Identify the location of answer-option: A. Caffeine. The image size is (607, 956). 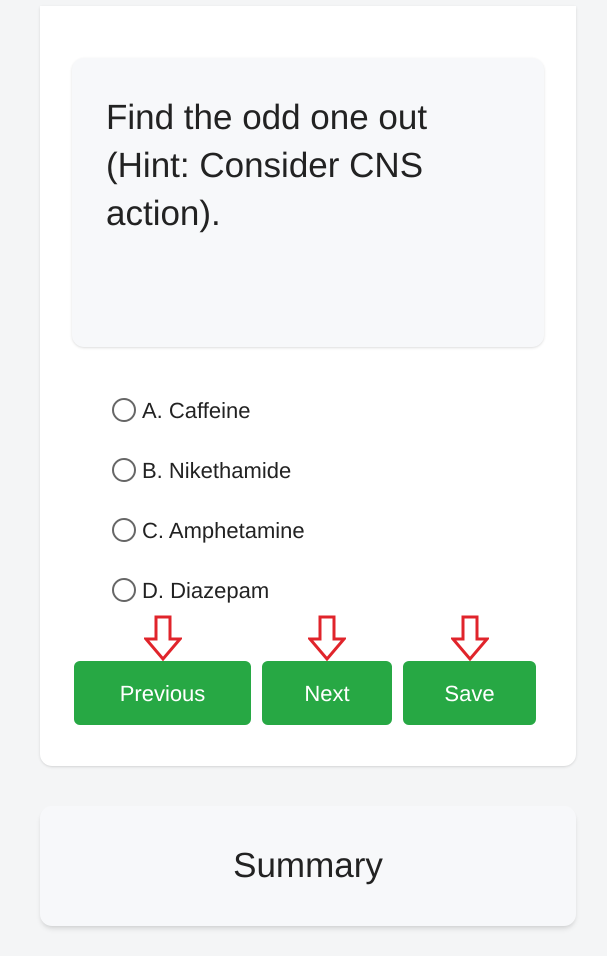
(181, 410).